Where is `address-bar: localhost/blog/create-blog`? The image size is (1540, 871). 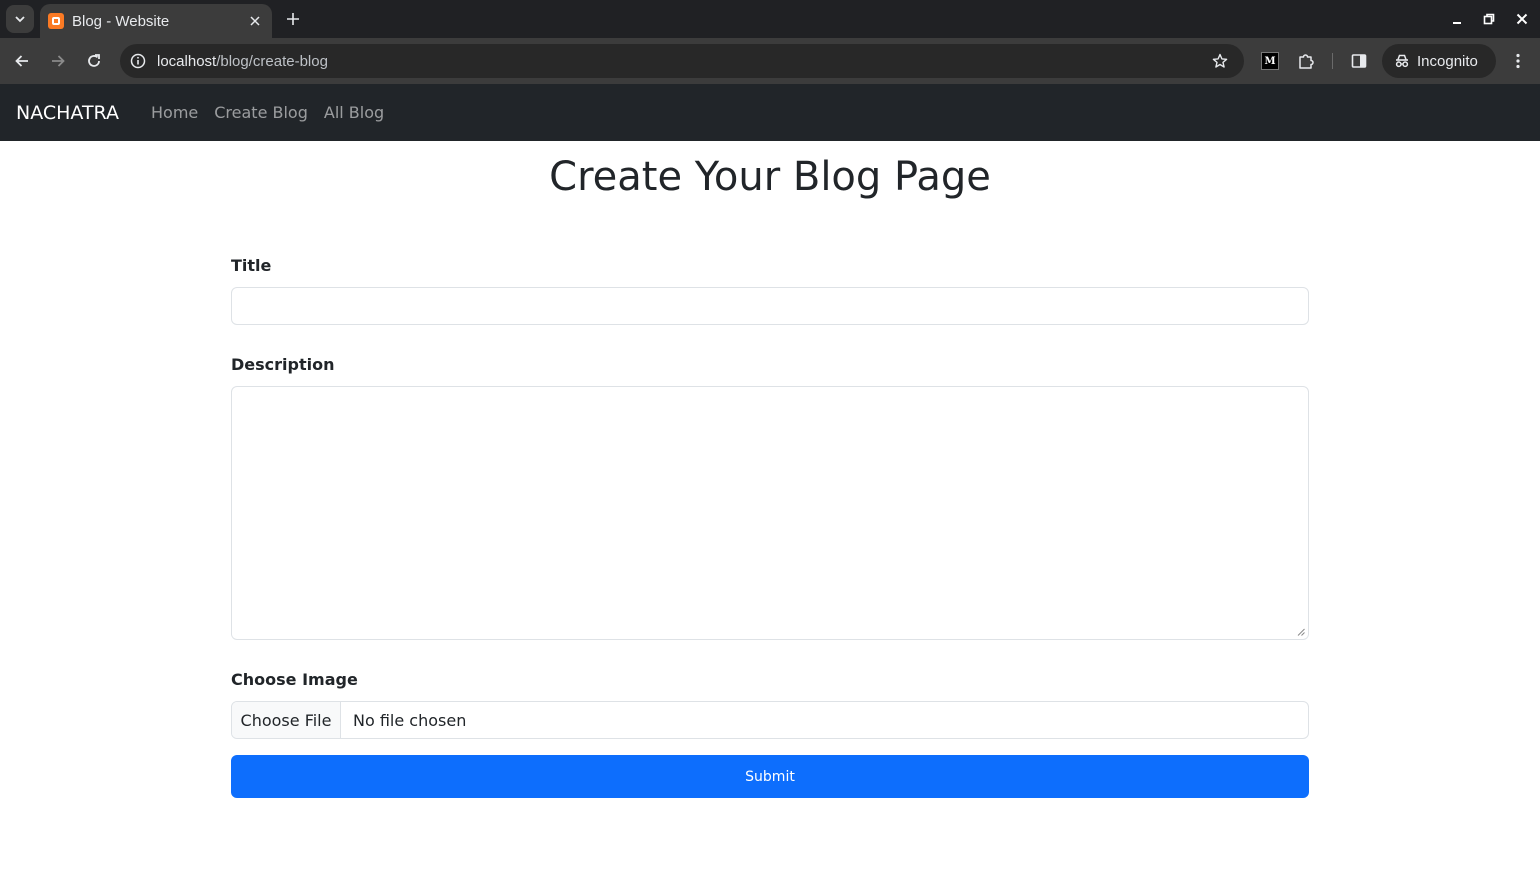 address-bar: localhost/blog/create-blog is located at coordinates (682, 61).